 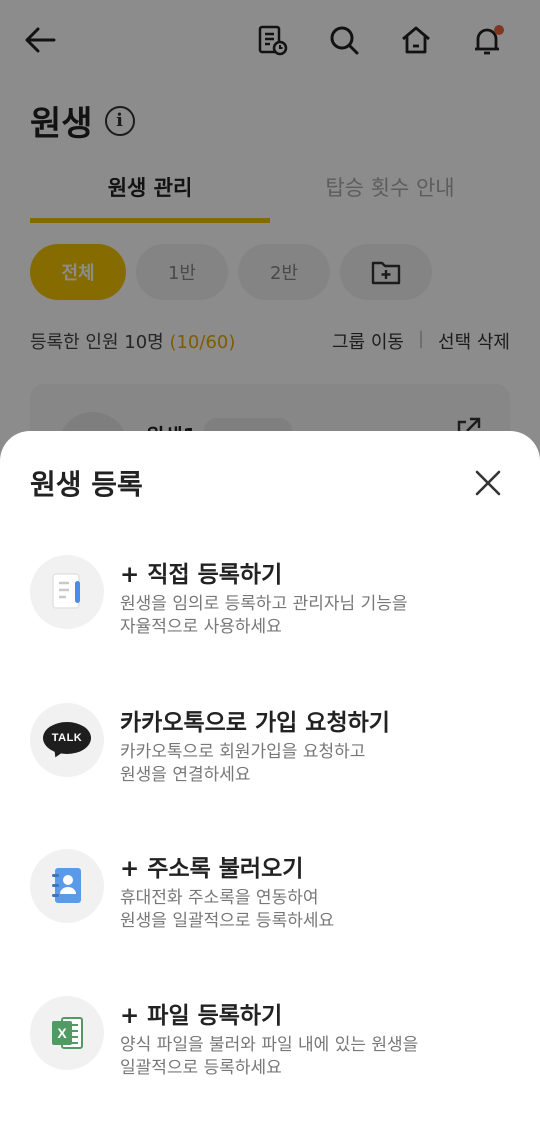 What do you see at coordinates (310, 910) in the screenshot?
I see `option-description: 휴대전화 주소록을 연동하여 원생을 일괄적으로 등록하세요` at bounding box center [310, 910].